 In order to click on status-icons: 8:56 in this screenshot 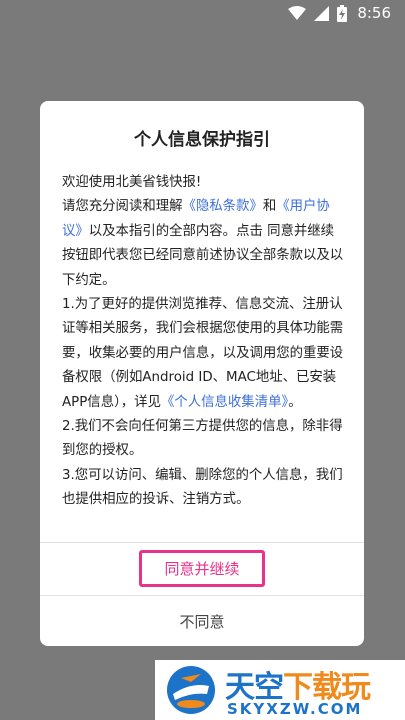, I will do `click(339, 13)`.